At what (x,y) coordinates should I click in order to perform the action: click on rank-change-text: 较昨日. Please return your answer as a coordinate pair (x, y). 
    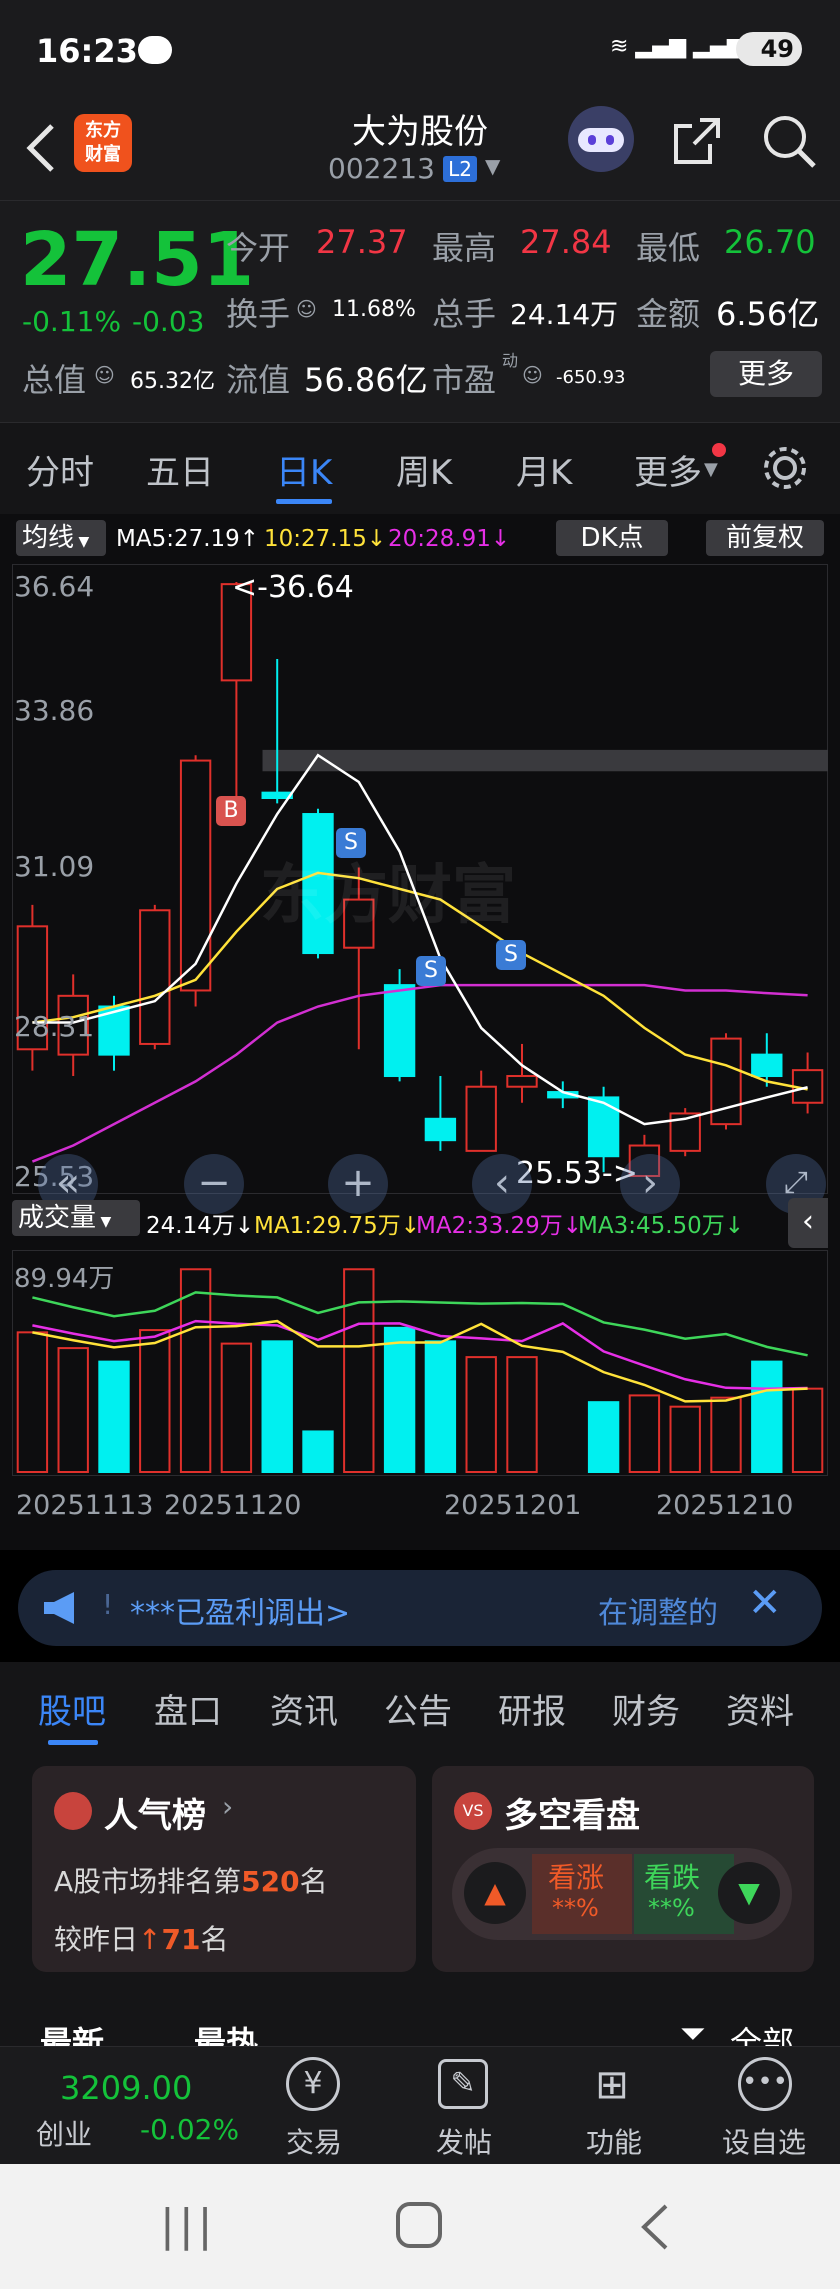
    Looking at the image, I should click on (96, 1939).